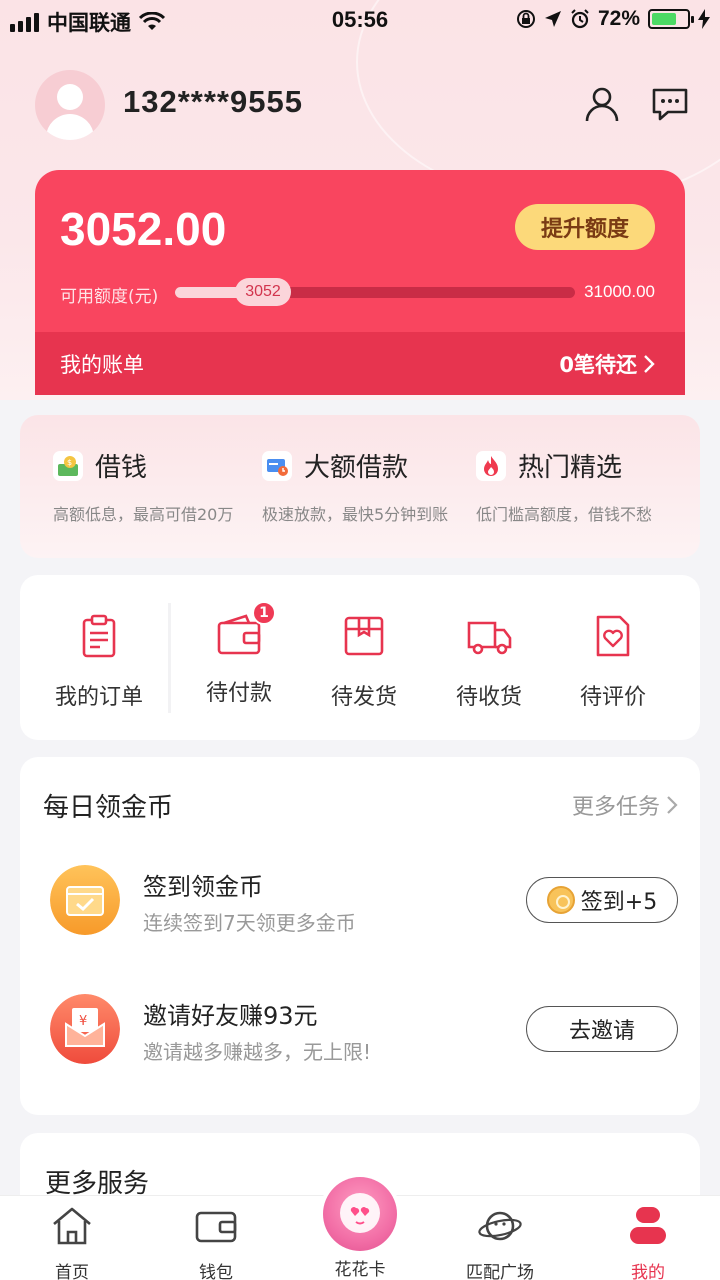 Image resolution: width=720 pixels, height=1280 pixels. What do you see at coordinates (602, 1029) in the screenshot?
I see `invite-button: 去邀请` at bounding box center [602, 1029].